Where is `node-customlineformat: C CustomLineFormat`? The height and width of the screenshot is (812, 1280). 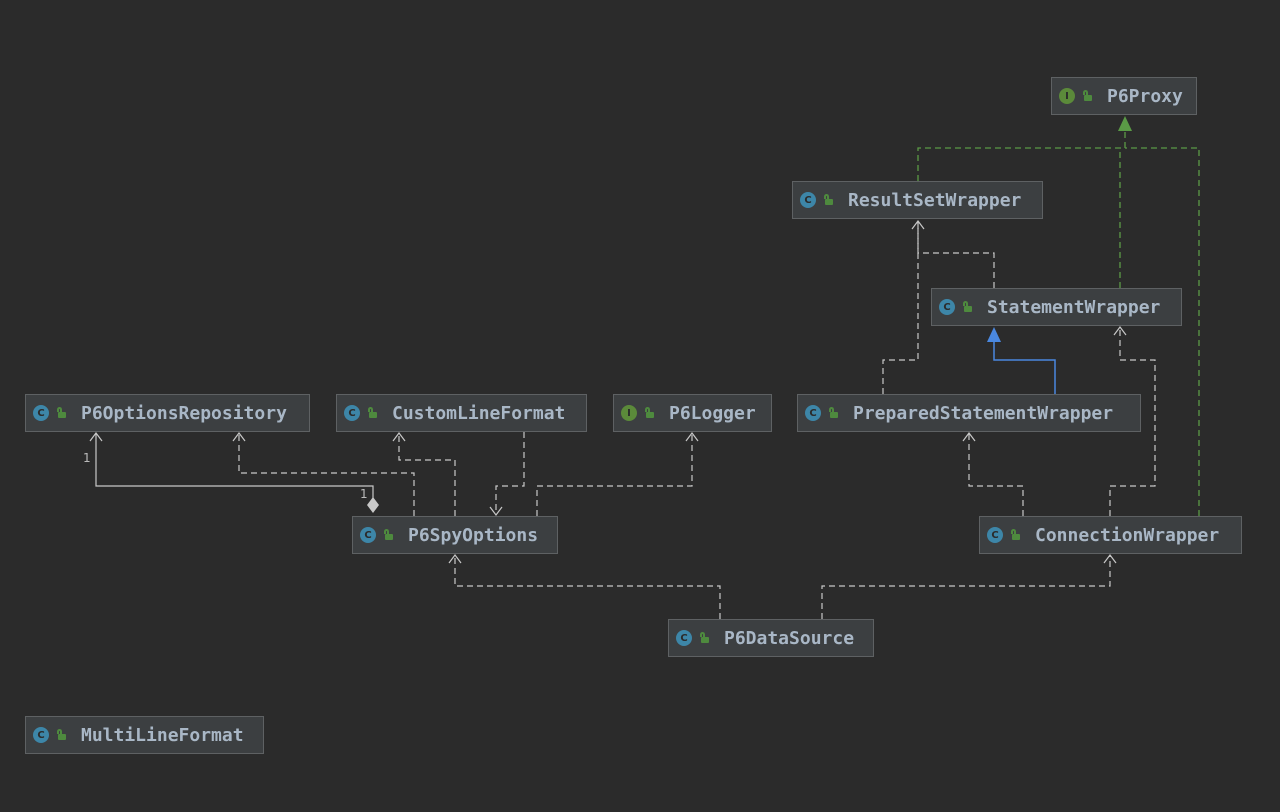 node-customlineformat: C CustomLineFormat is located at coordinates (461, 413).